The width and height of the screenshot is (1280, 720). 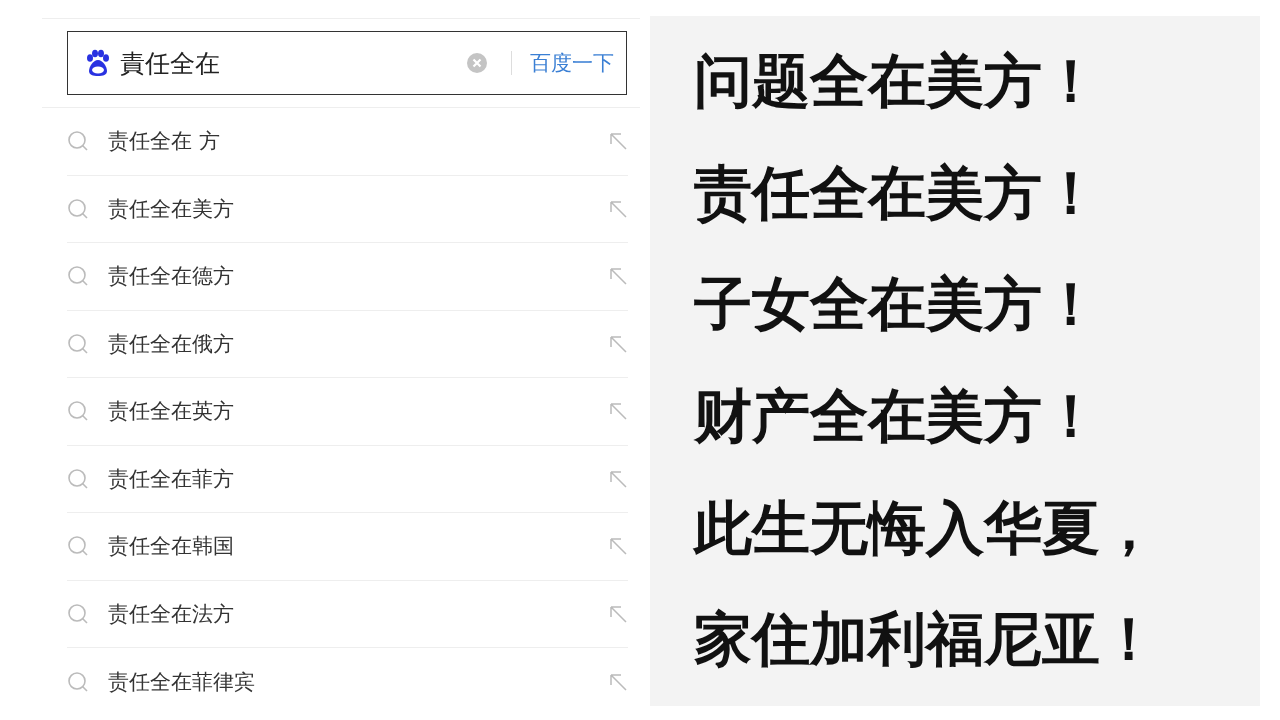 I want to click on suggestion-item: 责任全在美方, so click(x=358, y=208).